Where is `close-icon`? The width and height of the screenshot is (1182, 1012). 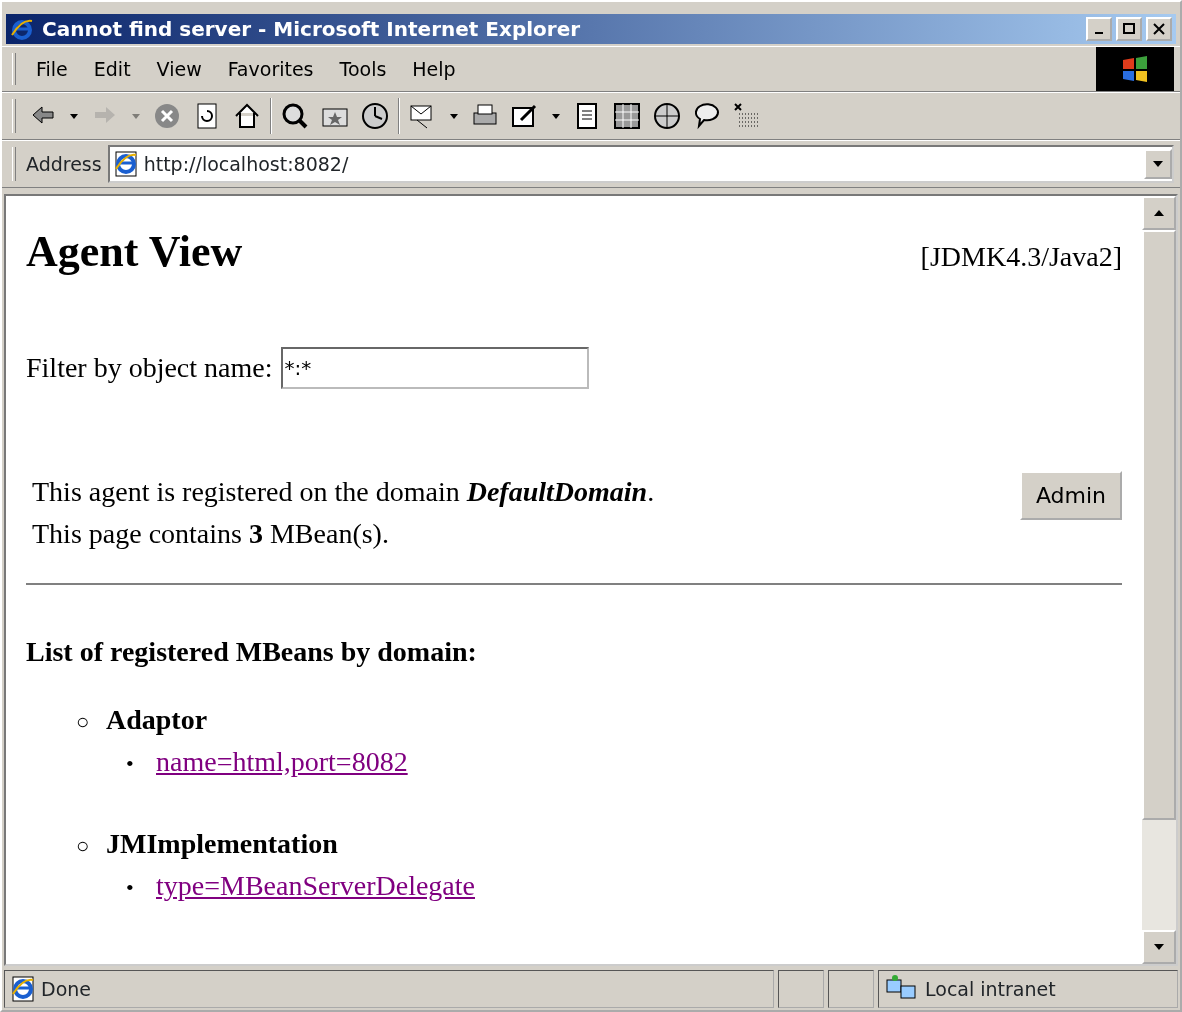 close-icon is located at coordinates (1159, 29).